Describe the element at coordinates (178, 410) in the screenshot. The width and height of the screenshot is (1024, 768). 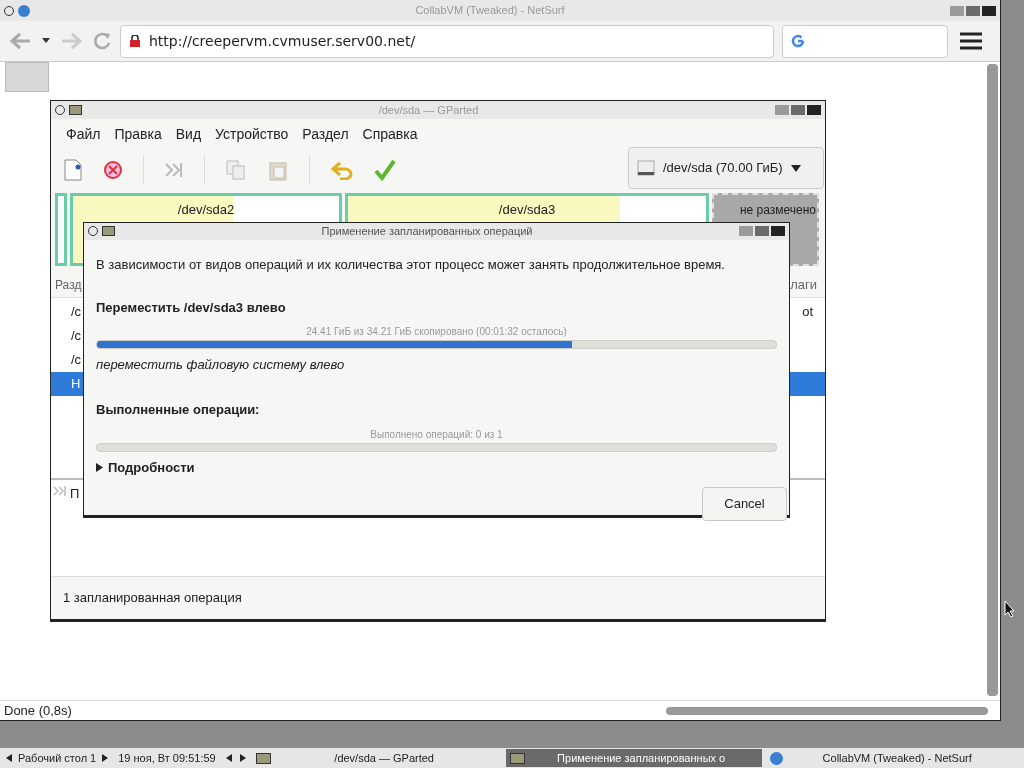
I see `section-title: Выполненные операции:` at that location.